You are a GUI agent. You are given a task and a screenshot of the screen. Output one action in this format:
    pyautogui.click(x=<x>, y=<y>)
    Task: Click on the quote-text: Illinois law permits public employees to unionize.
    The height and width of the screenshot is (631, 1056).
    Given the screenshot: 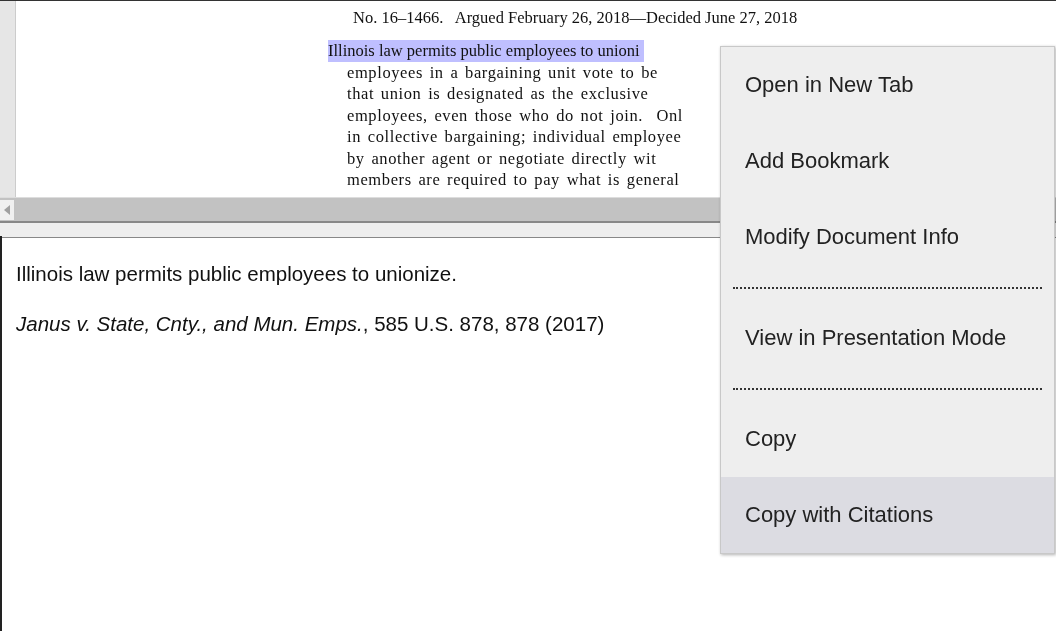 What is the action you would take?
    pyautogui.click(x=236, y=274)
    